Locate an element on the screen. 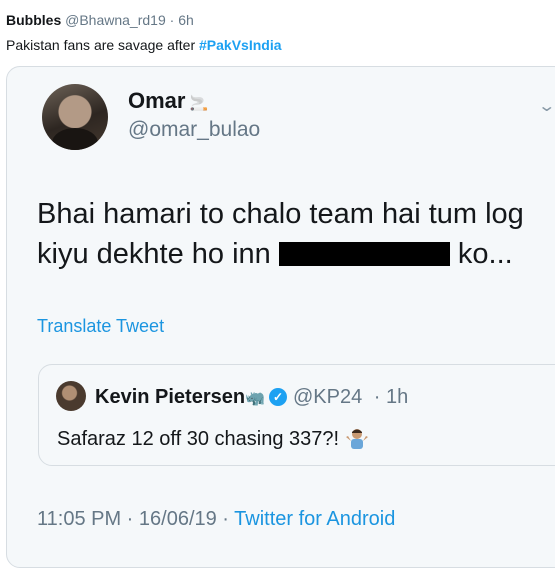  outer-timestamp: · 6h is located at coordinates (182, 20).